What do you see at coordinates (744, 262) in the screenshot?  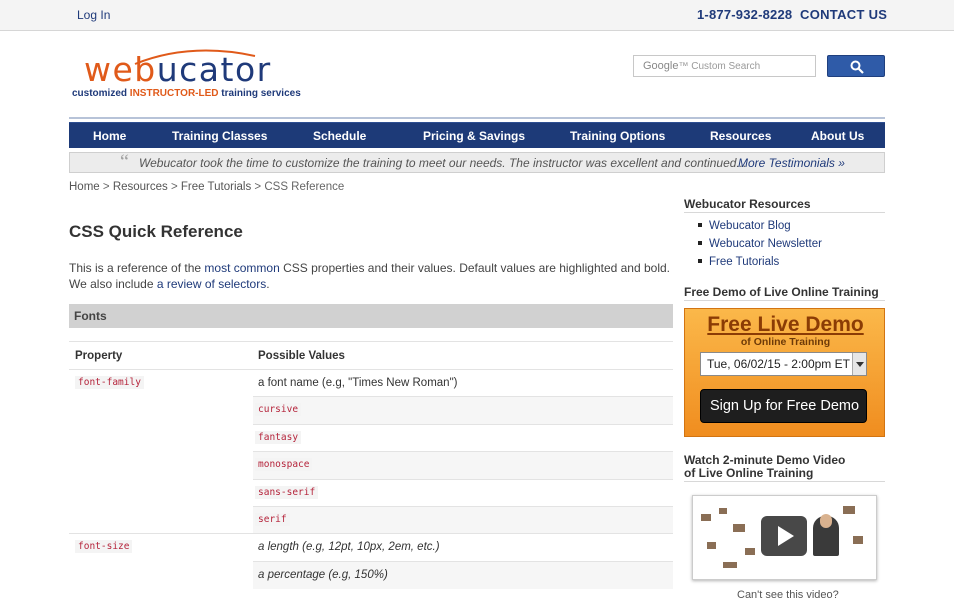 I see `free-tutorials-link: Free Tutorials` at bounding box center [744, 262].